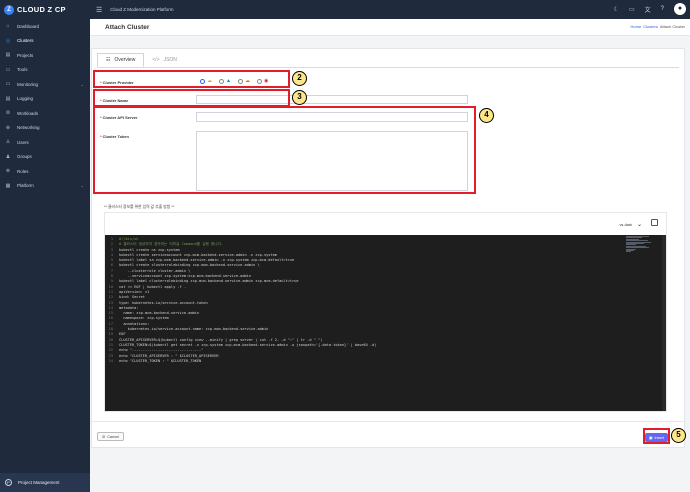 This screenshot has height=492, width=690. I want to click on sidebar-item-label: Networking, so click(28, 128).